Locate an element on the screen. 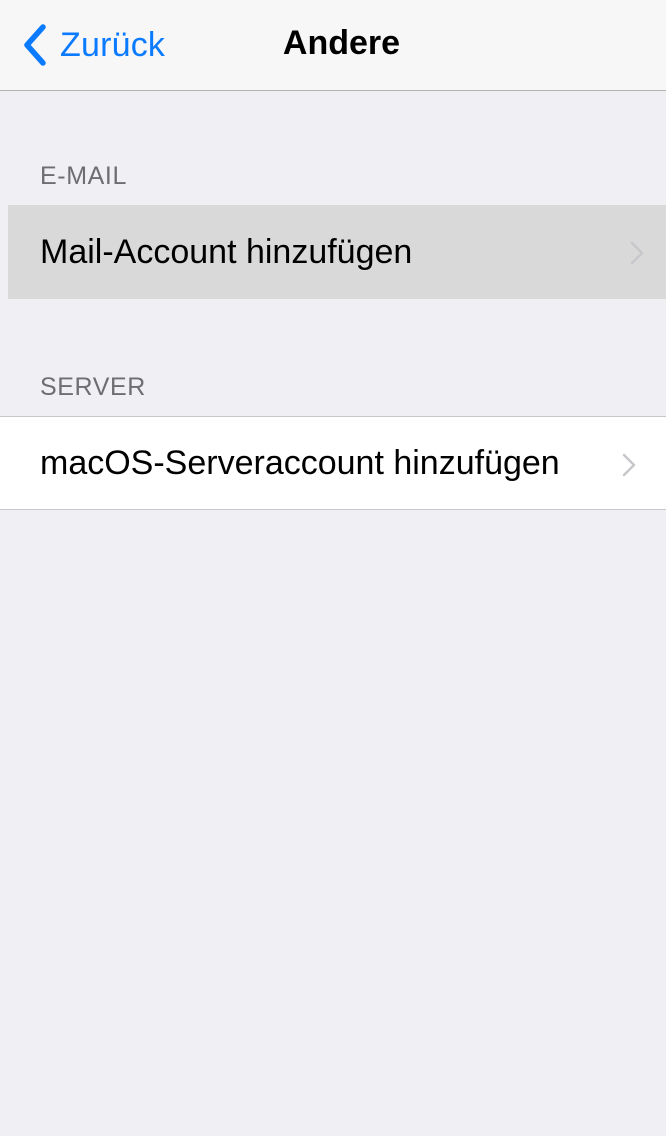 This screenshot has width=666, height=1136. add-macos-server-account-row: macOS-Serveraccount hinzufügen is located at coordinates (333, 463).